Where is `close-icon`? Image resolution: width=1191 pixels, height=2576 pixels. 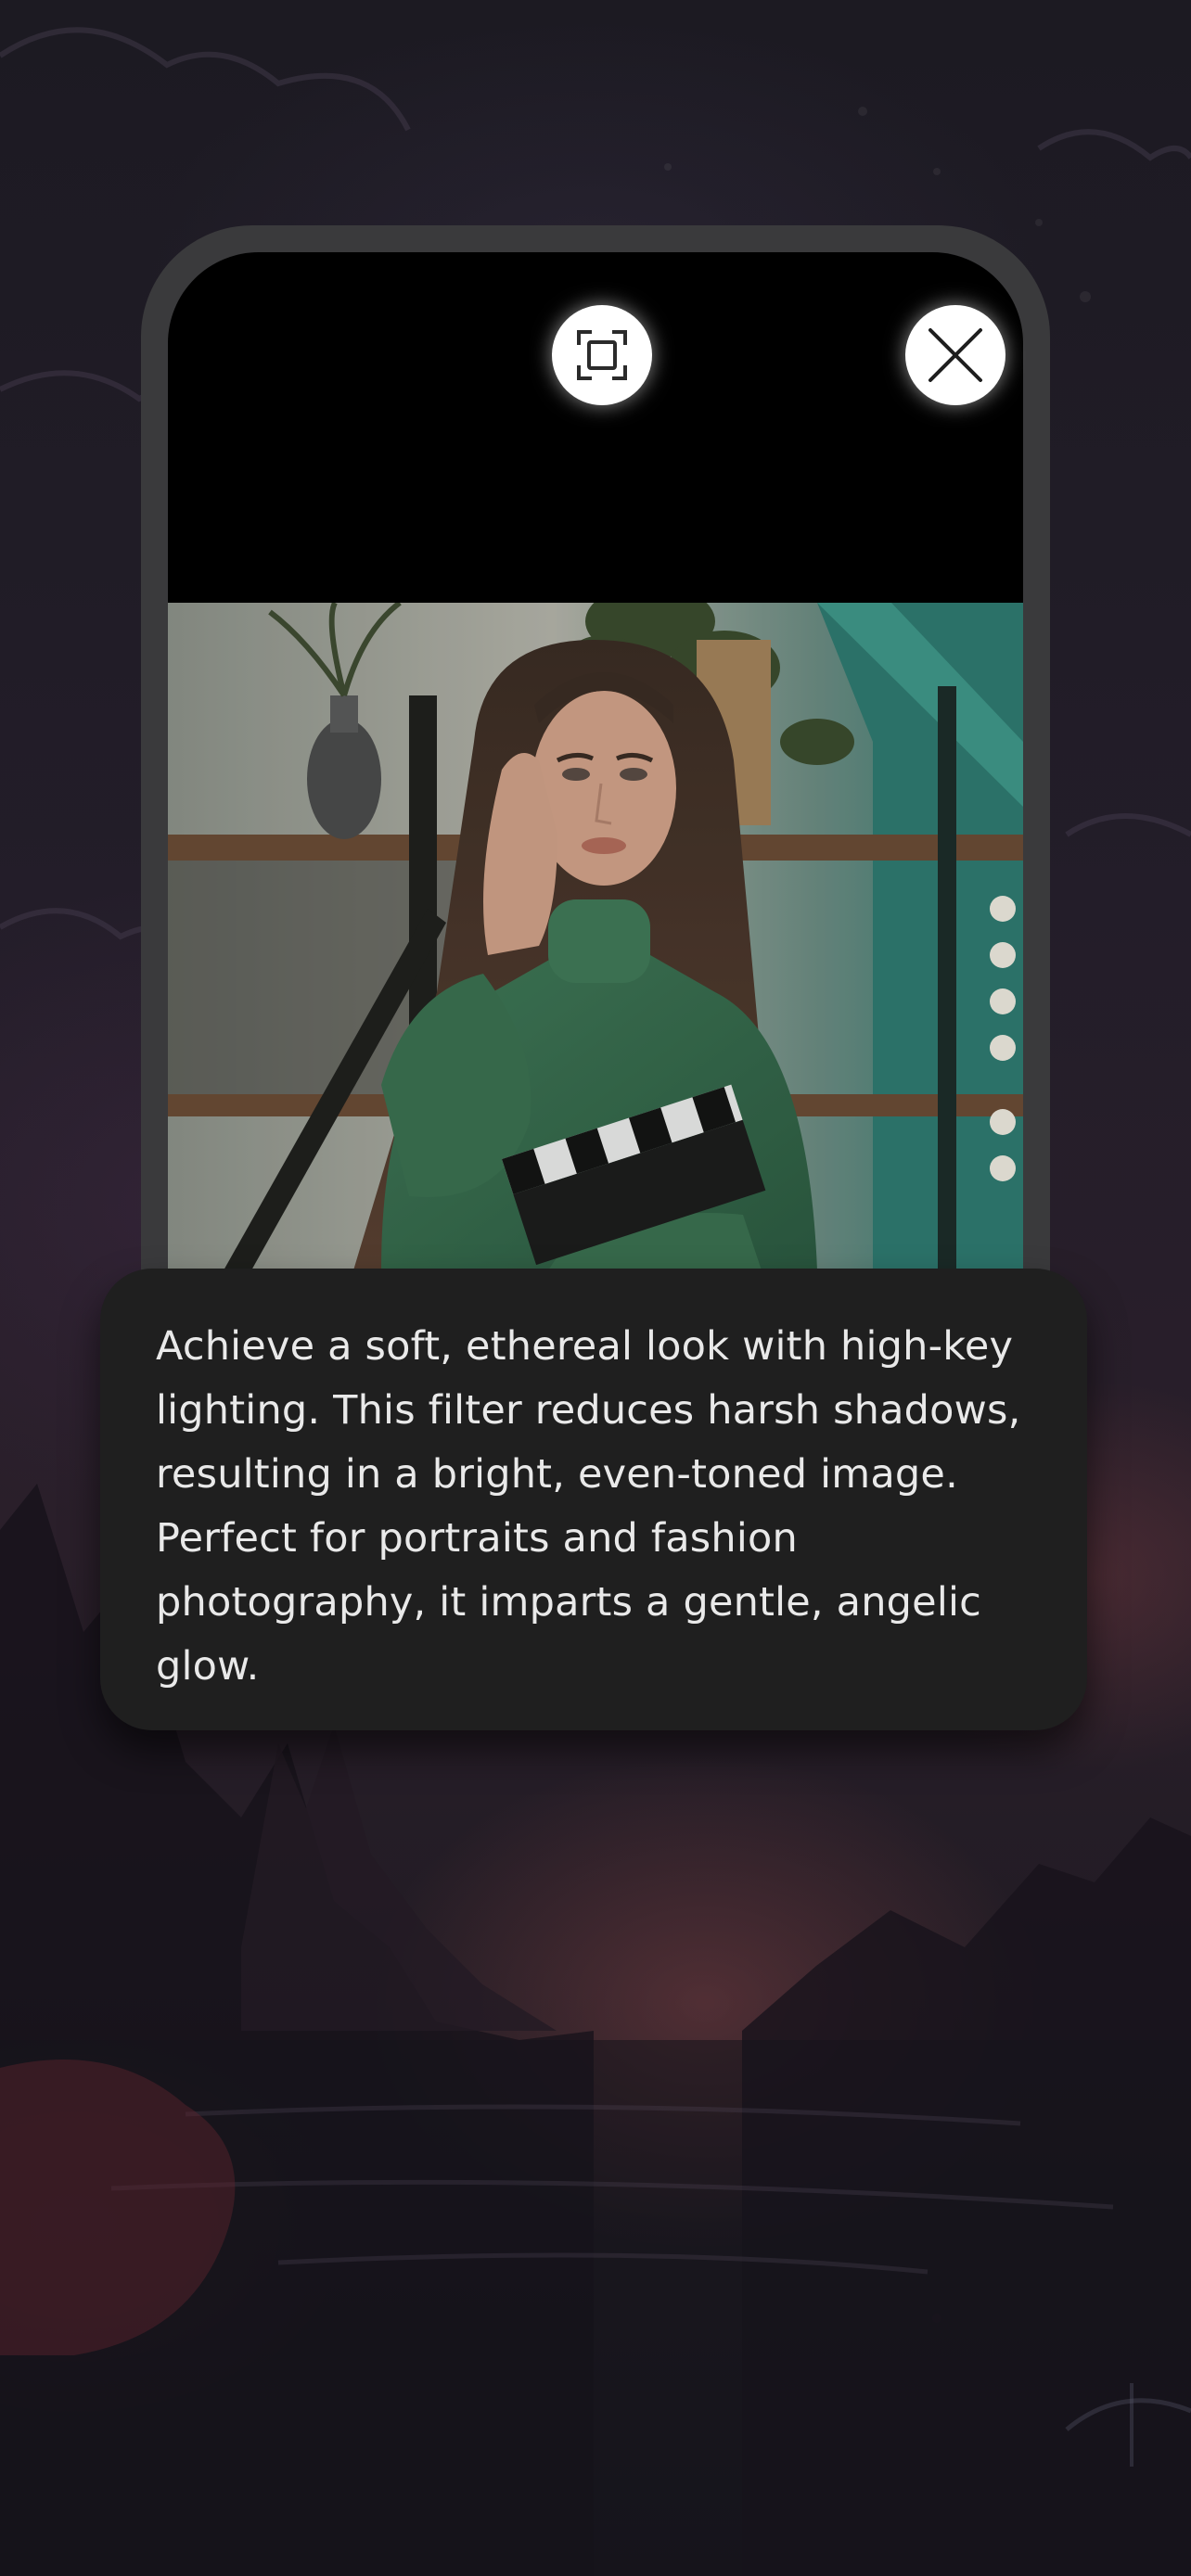 close-icon is located at coordinates (955, 355).